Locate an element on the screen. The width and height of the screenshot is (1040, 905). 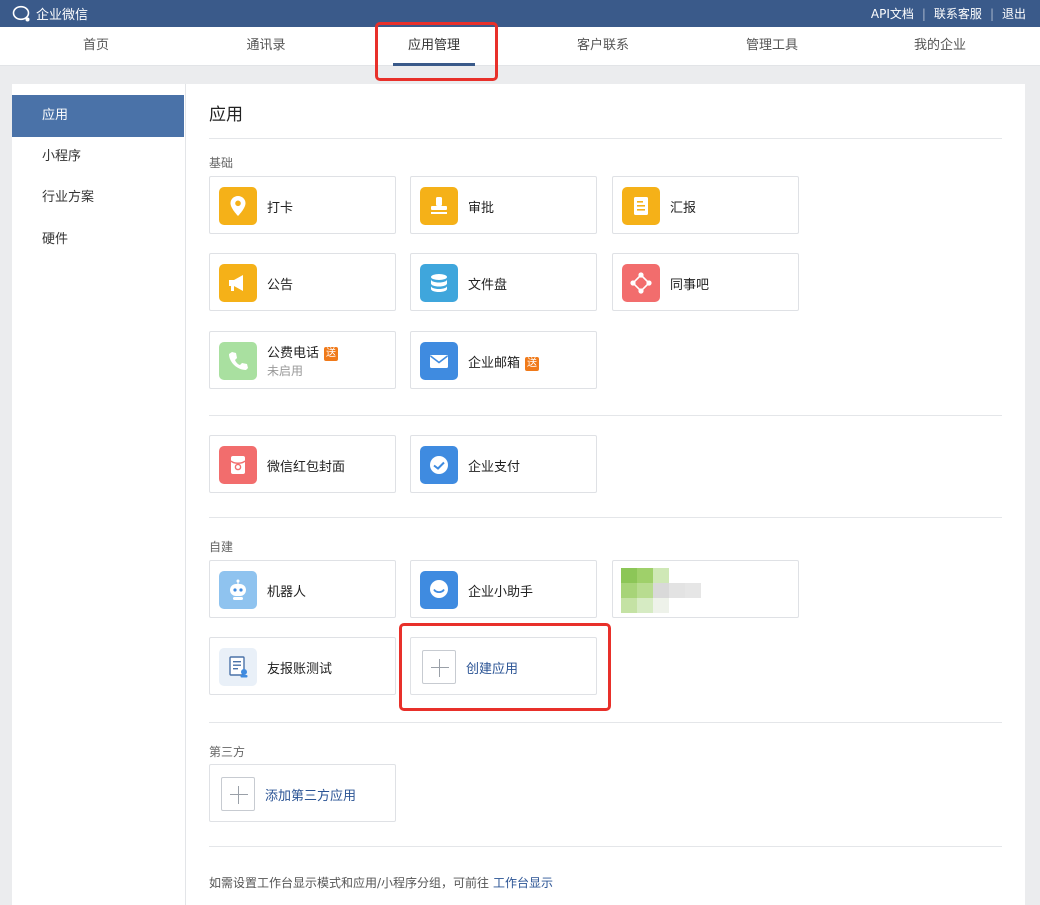
app-name: 打卡 is located at coordinates (280, 208).